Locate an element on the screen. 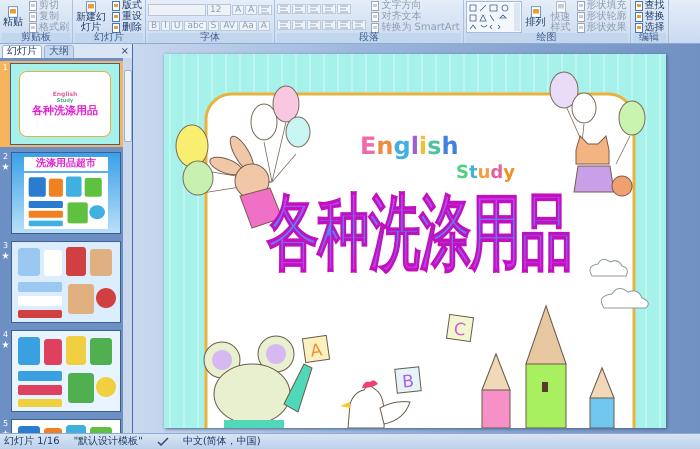 Image resolution: width=700 pixels, height=449 pixels. ribbon-button: 新建幻灯片 is located at coordinates (91, 17).